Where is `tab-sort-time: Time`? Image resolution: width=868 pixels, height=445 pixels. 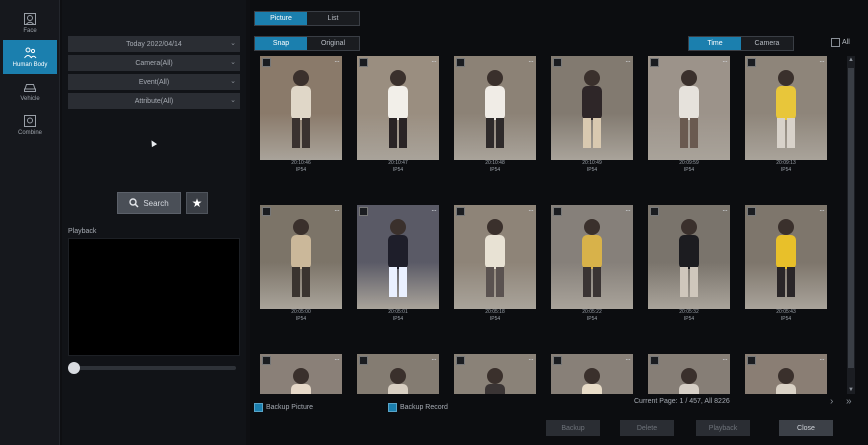
tab-sort-time: Time is located at coordinates (715, 43).